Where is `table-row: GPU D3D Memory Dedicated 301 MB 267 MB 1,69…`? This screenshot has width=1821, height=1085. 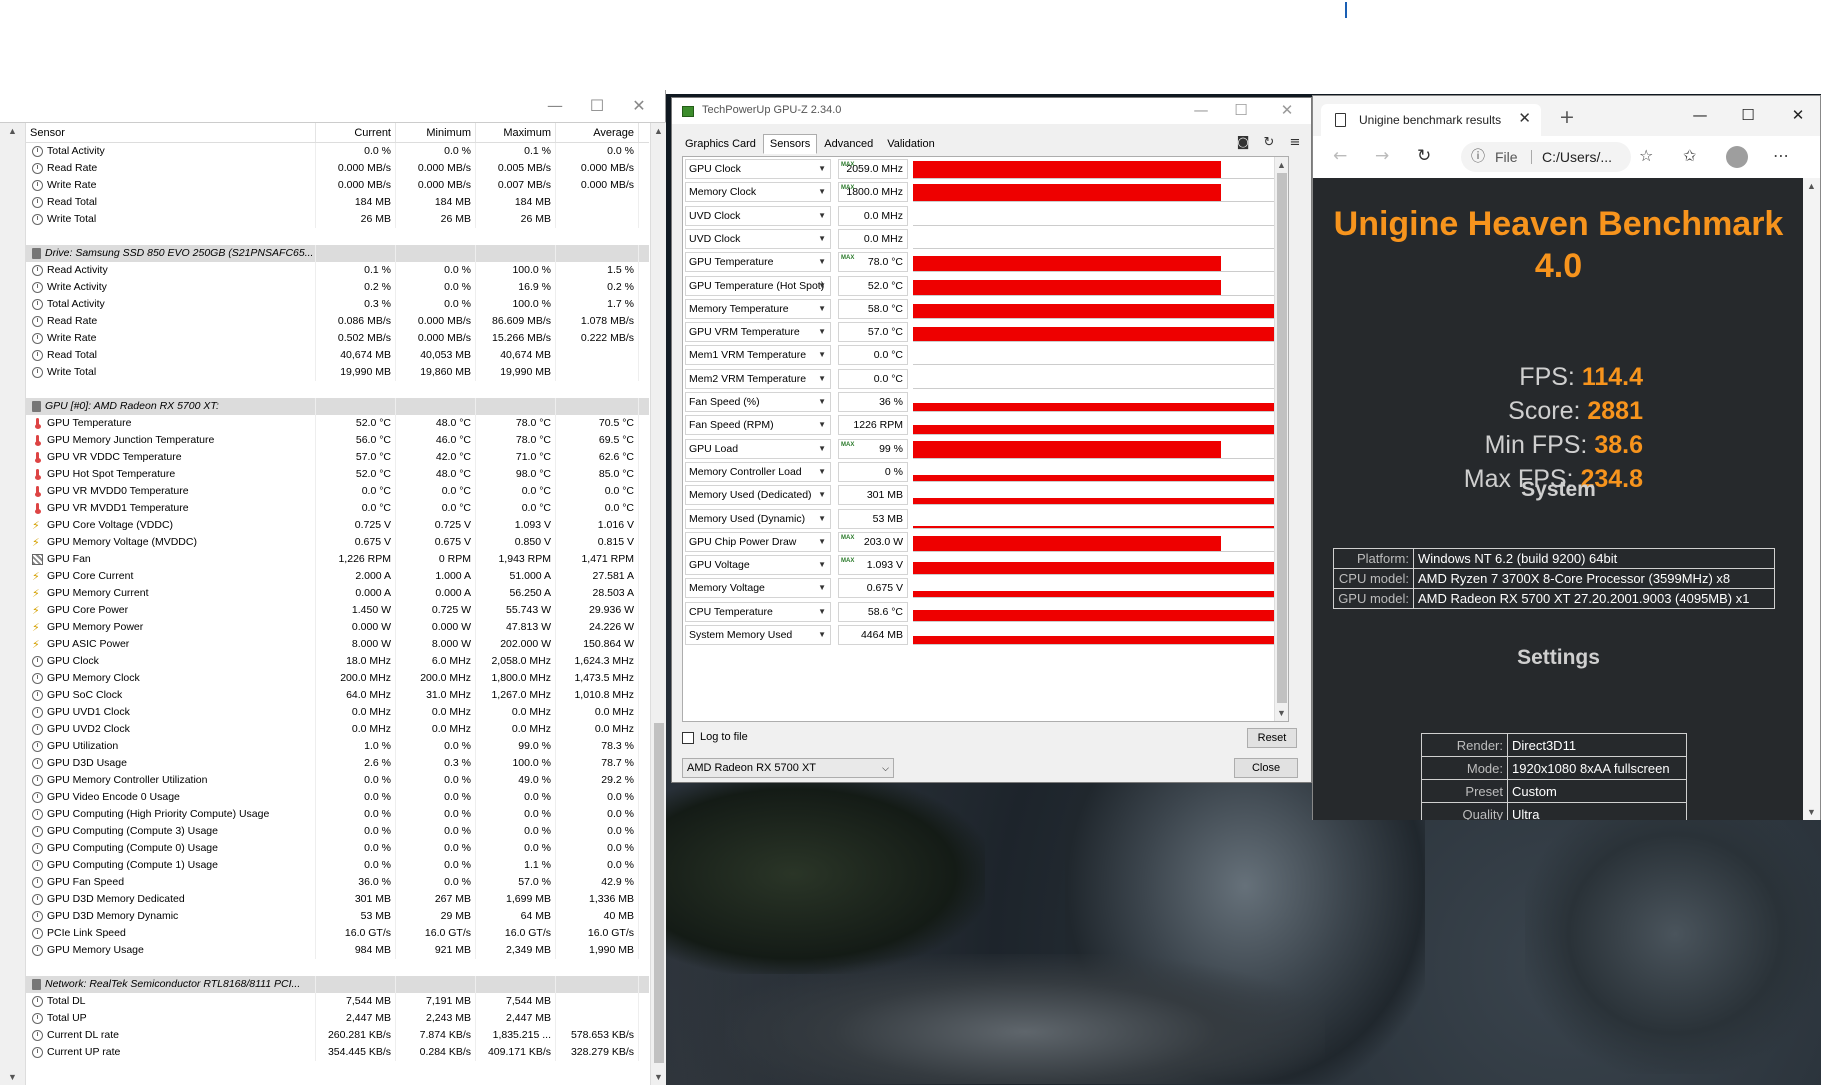
table-row: GPU D3D Memory Dedicated 301 MB 267 MB 1,69… is located at coordinates (337, 899).